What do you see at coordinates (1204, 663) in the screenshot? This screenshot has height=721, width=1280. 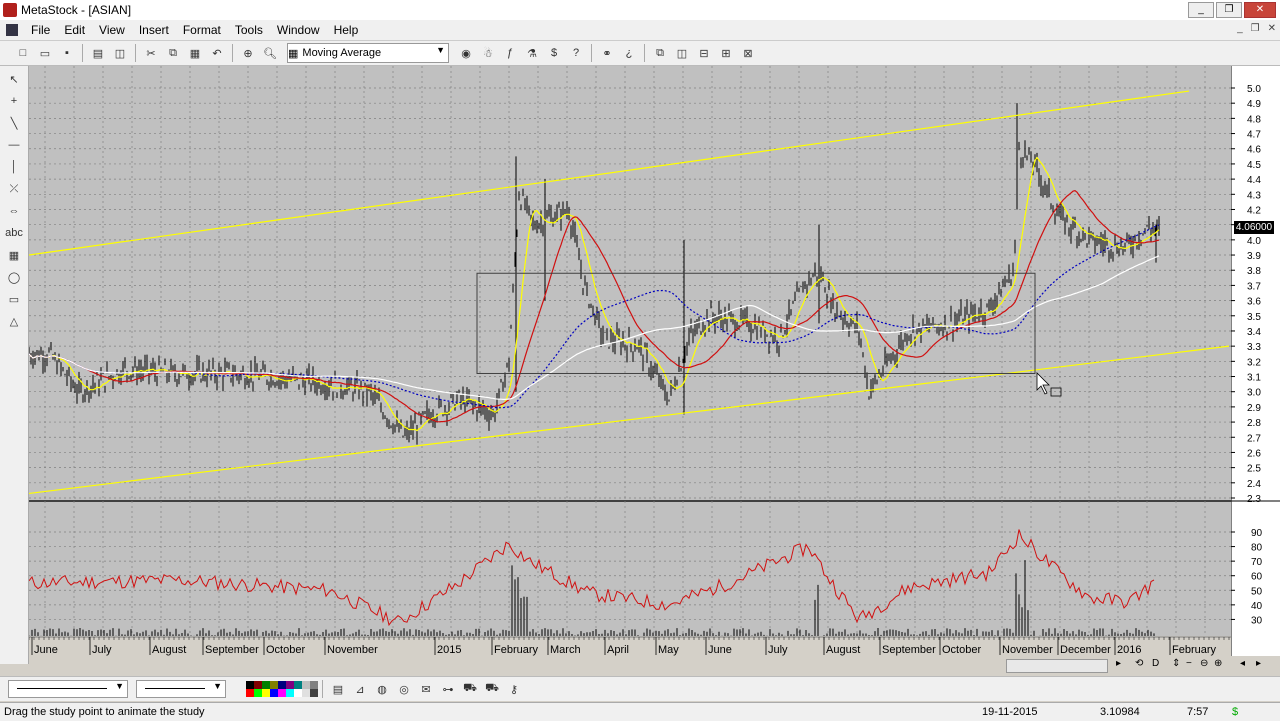 I see `zoom-reset-icon: ⊖` at bounding box center [1204, 663].